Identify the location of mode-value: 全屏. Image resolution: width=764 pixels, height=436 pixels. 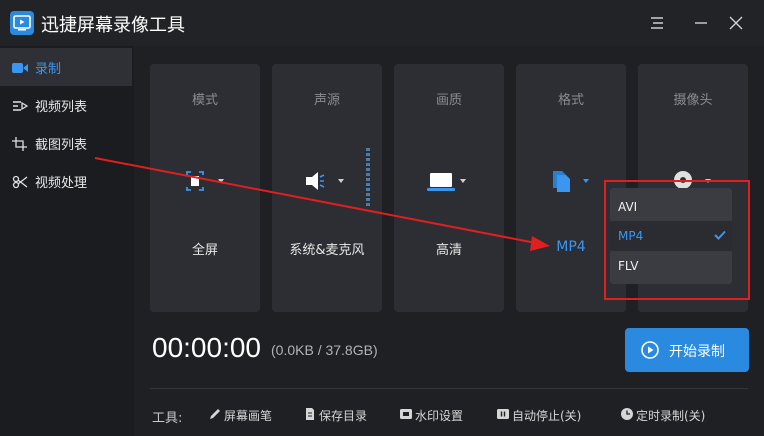
(204, 250).